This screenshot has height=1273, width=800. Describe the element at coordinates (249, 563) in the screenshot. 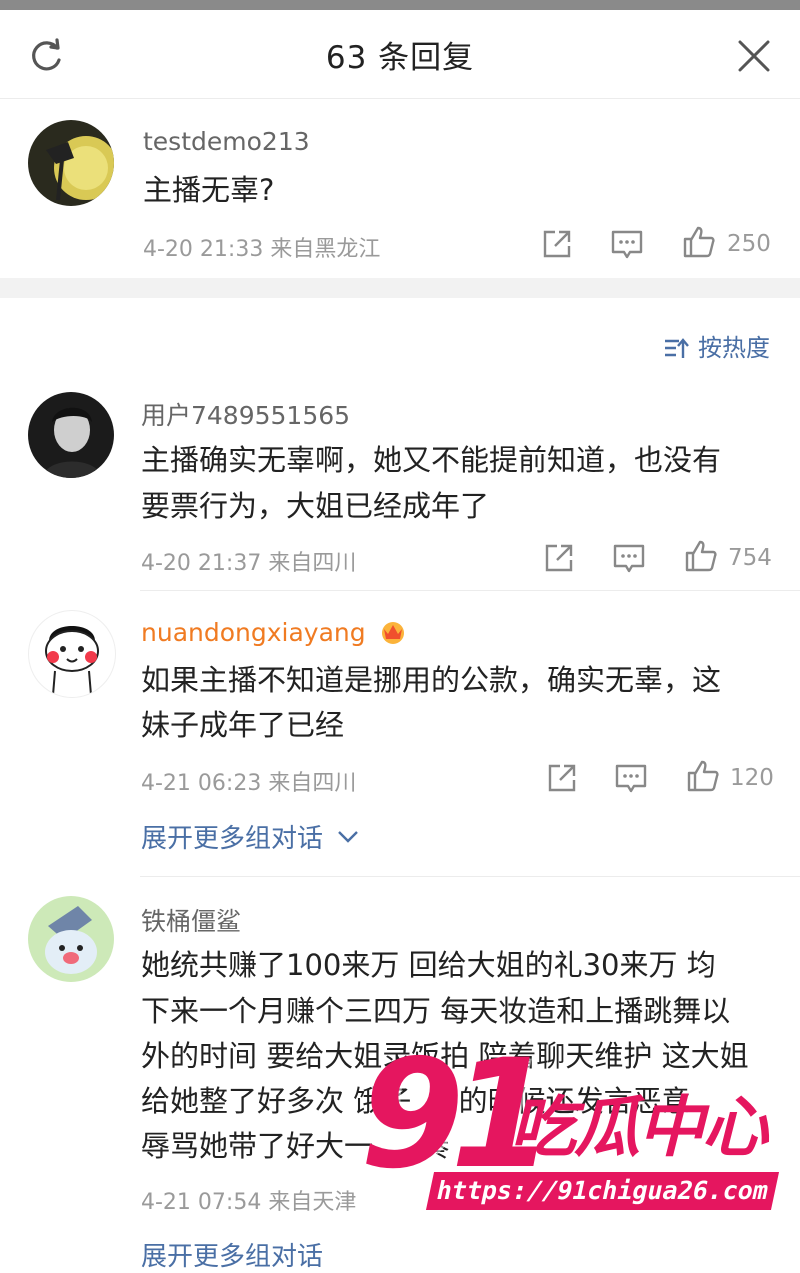

I see `reply-meta: 4-20 21:37 来自四川` at that location.